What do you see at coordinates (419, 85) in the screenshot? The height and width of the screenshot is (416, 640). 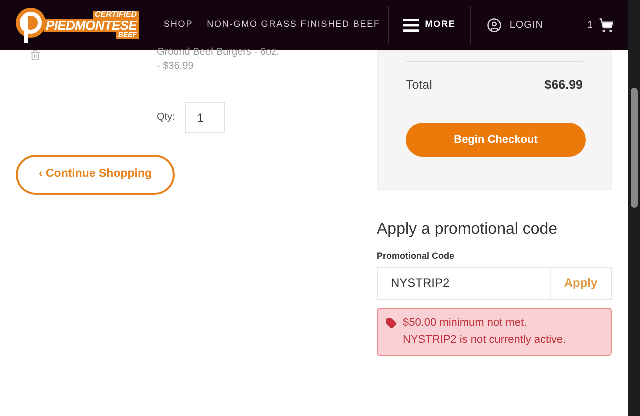 I see `total-label: Total` at bounding box center [419, 85].